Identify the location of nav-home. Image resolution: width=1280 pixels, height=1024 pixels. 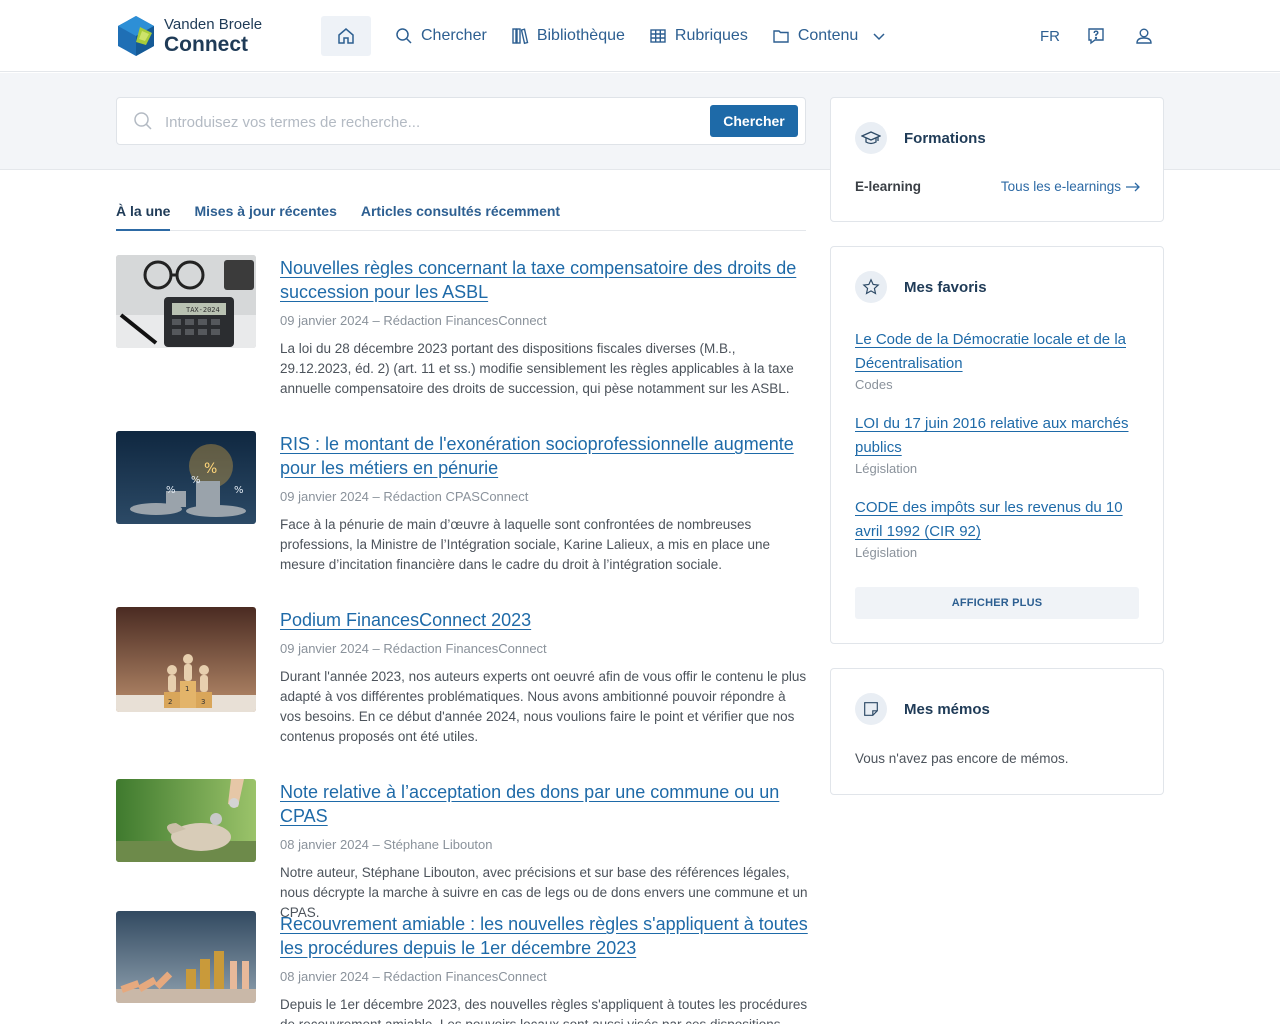
(346, 36).